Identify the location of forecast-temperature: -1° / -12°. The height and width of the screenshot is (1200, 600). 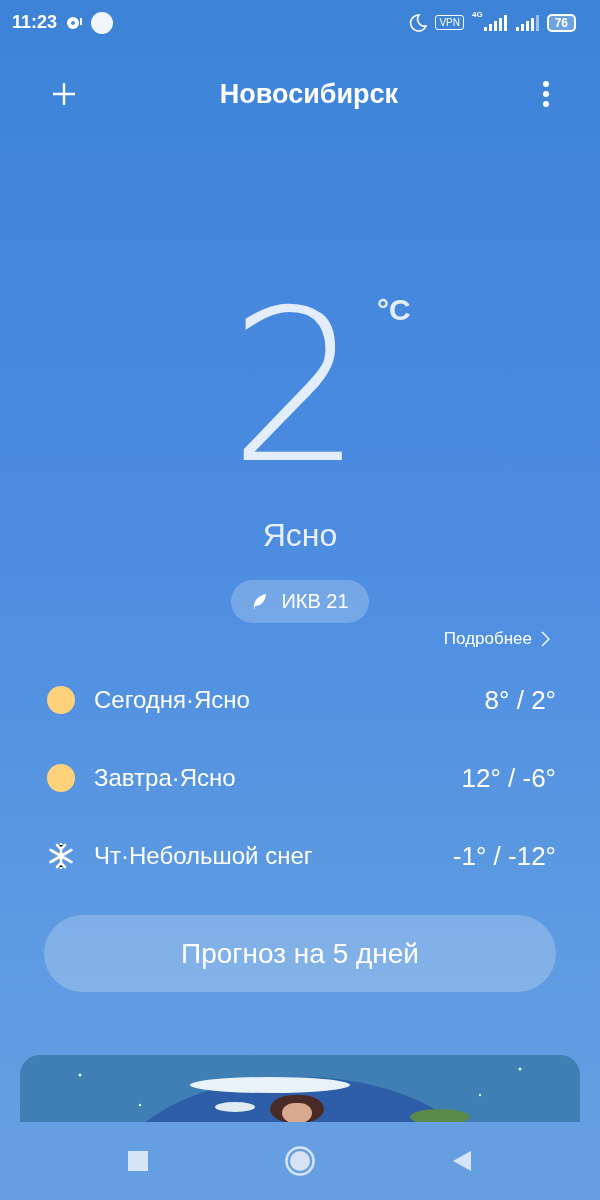
(504, 856).